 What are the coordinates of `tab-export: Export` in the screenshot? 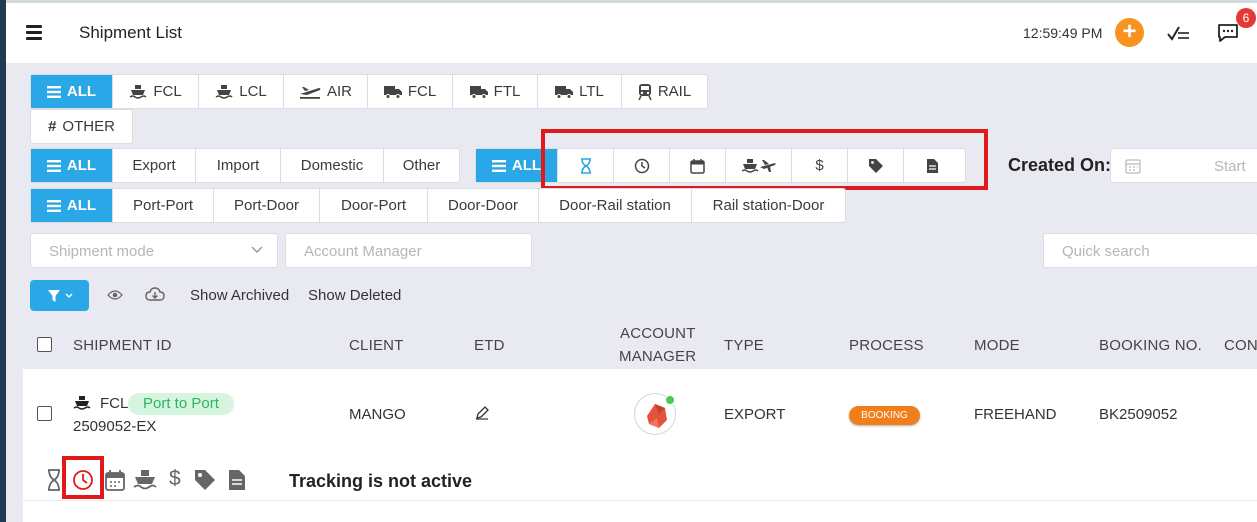 It's located at (154, 165).